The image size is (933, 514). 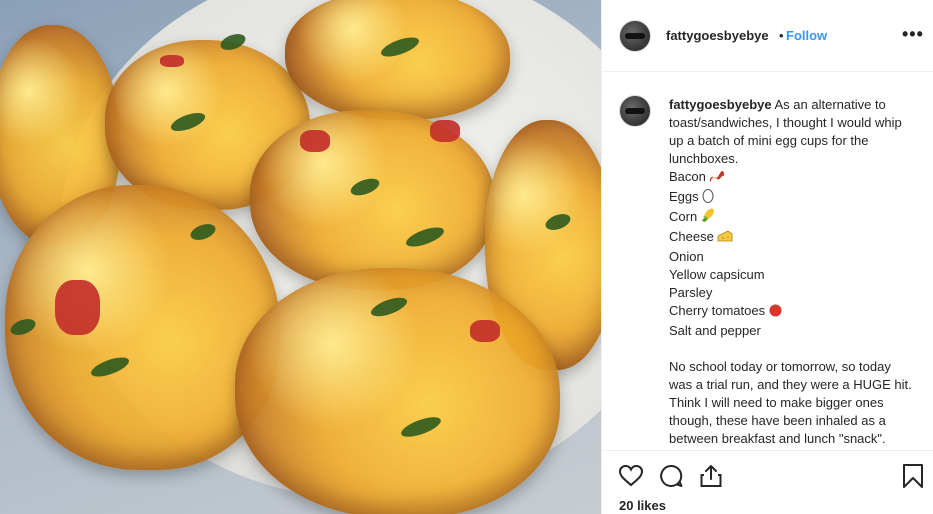 I want to click on comment-icon, so click(x=671, y=476).